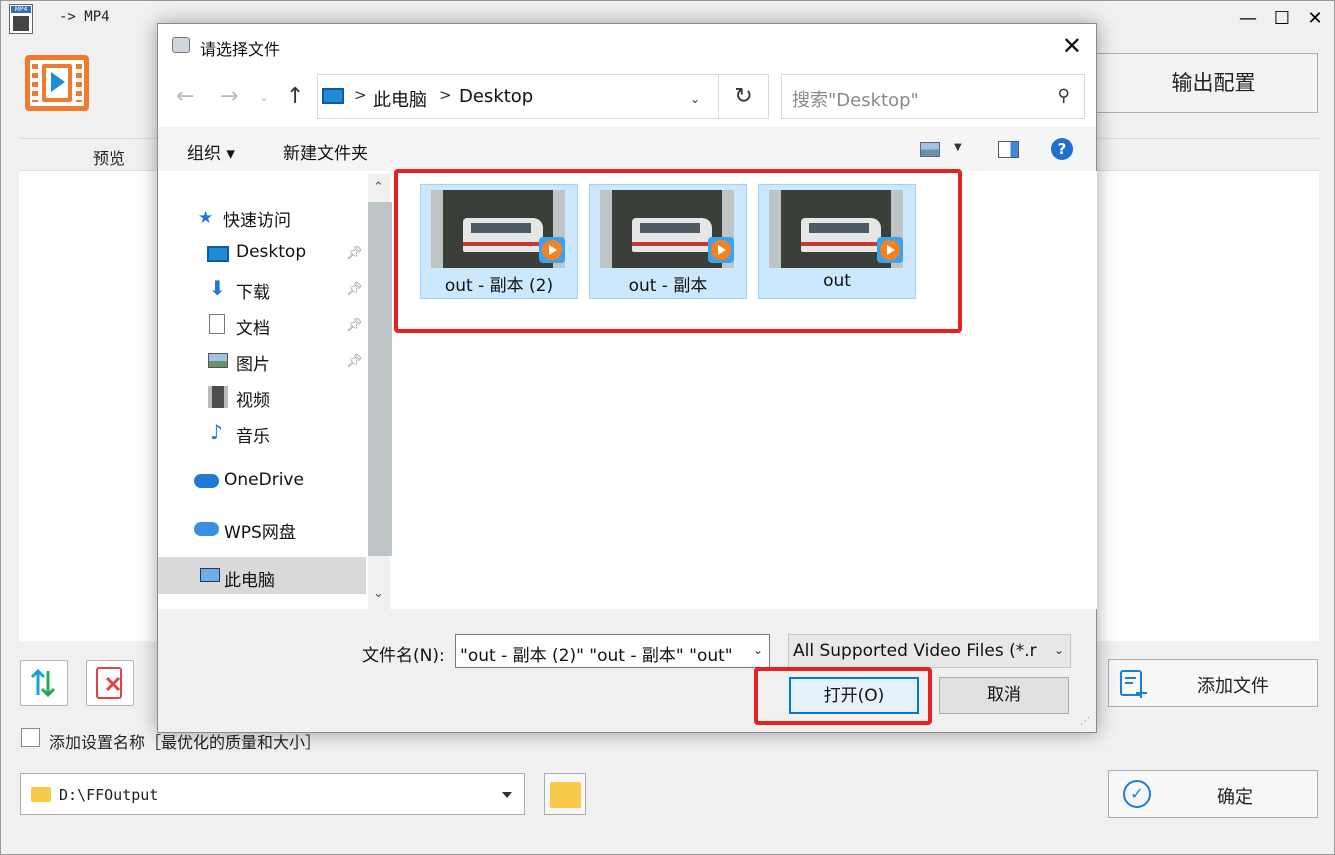 The width and height of the screenshot is (1335, 855). Describe the element at coordinates (1072, 46) in the screenshot. I see `dialog-close-icon: ✕` at that location.